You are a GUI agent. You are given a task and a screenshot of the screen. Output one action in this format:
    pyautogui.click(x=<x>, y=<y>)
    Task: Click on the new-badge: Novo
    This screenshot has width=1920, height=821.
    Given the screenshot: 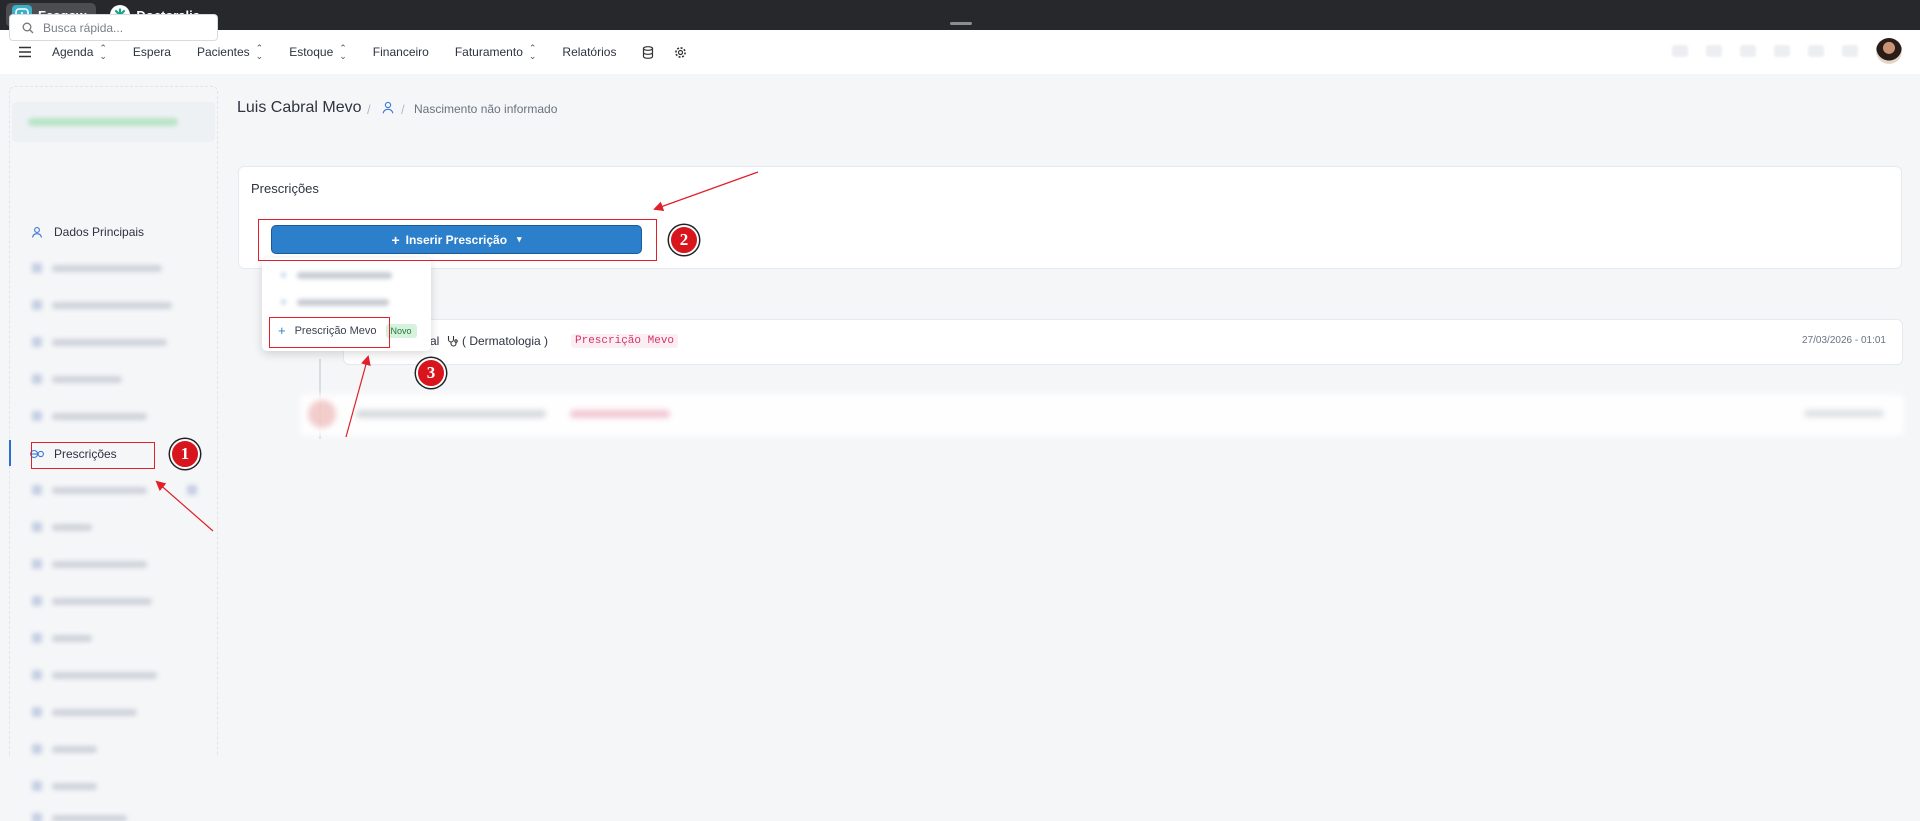 What is the action you would take?
    pyautogui.click(x=401, y=330)
    